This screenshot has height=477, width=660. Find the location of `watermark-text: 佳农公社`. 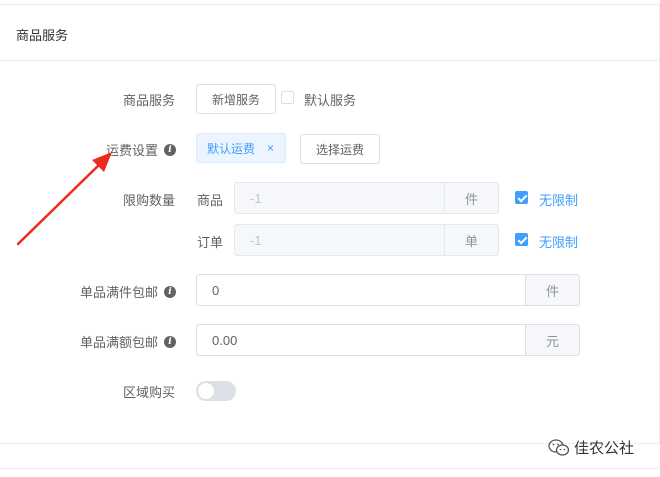

watermark-text: 佳农公社 is located at coordinates (604, 448).